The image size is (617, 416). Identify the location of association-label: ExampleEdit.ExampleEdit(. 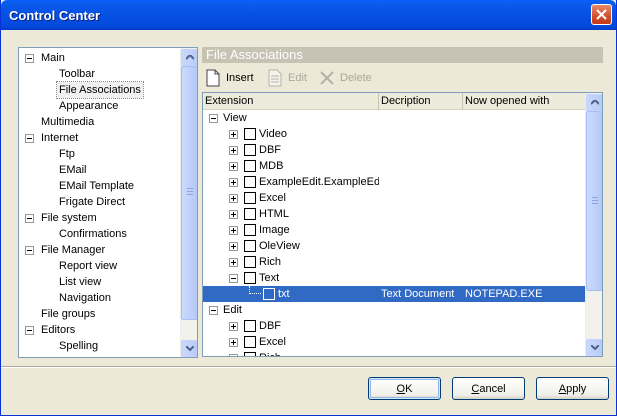
(319, 182).